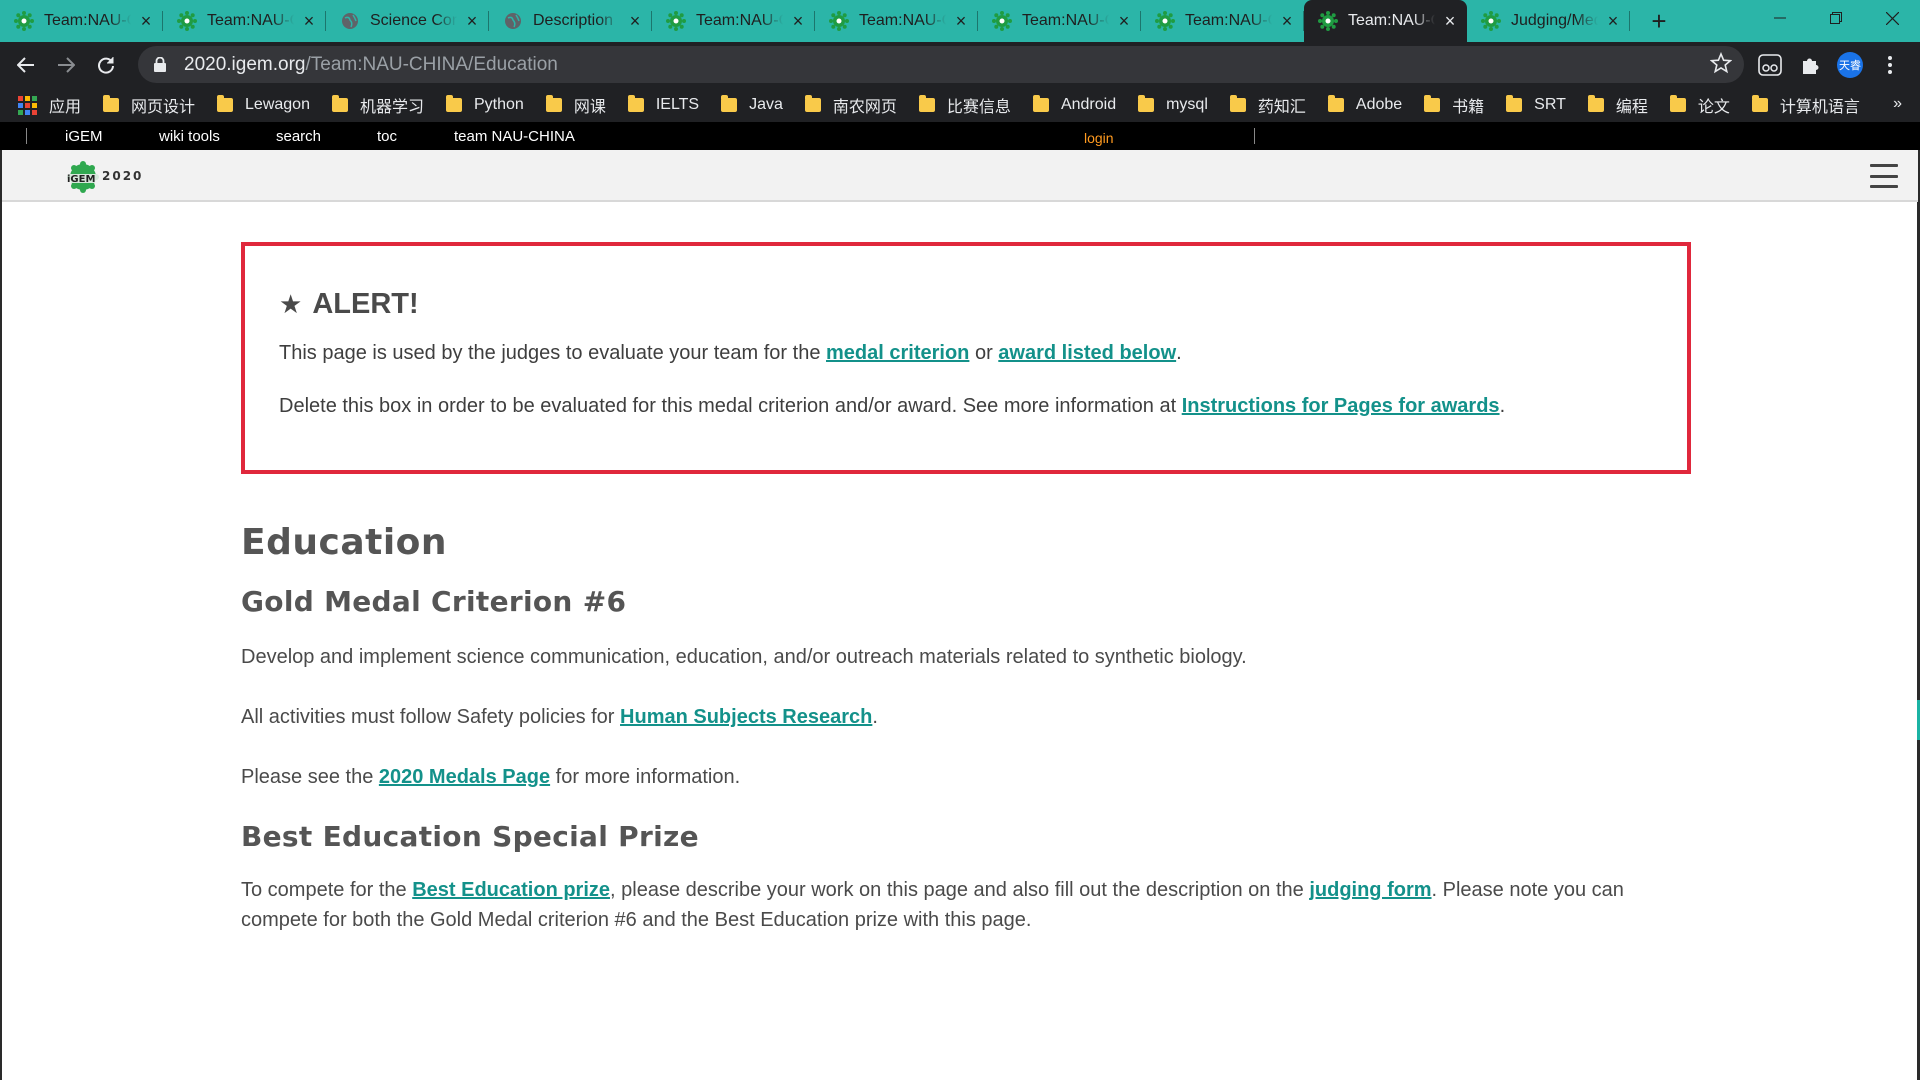 The width and height of the screenshot is (1920, 1080). I want to click on back-button, so click(26, 65).